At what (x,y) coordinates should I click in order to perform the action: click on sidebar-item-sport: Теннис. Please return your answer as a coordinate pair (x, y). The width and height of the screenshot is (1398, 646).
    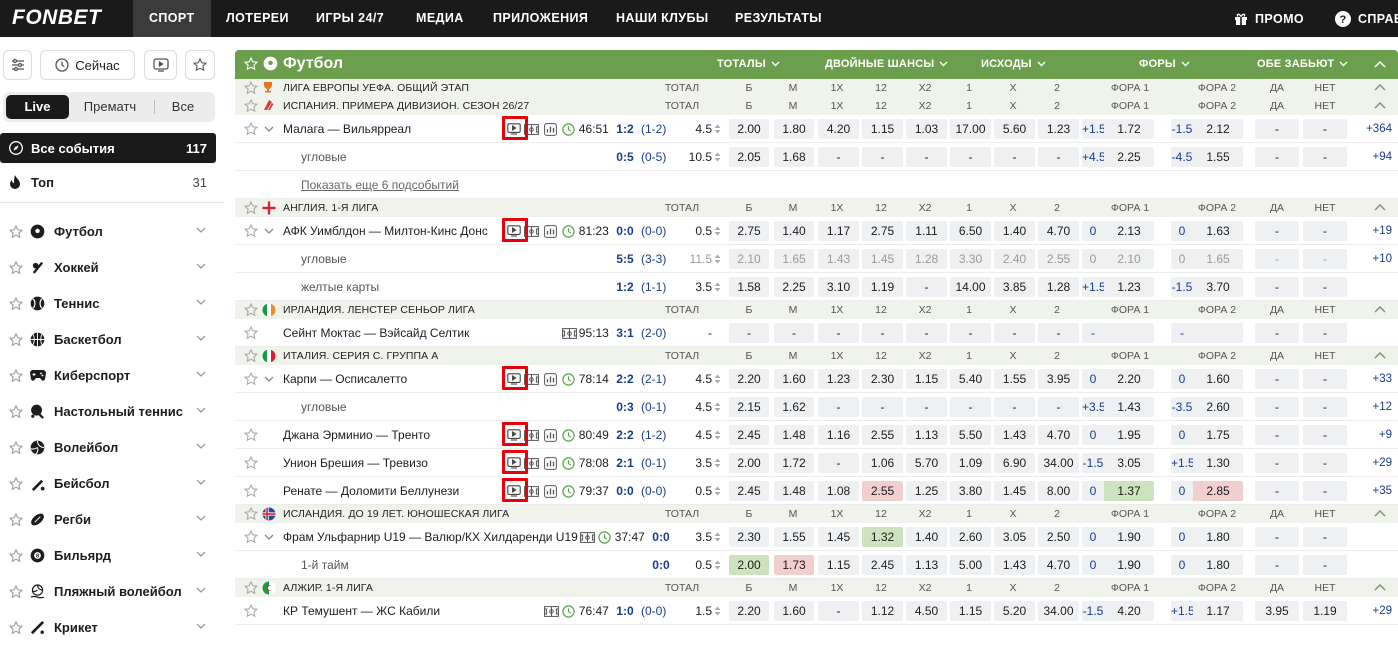
    Looking at the image, I should click on (108, 304).